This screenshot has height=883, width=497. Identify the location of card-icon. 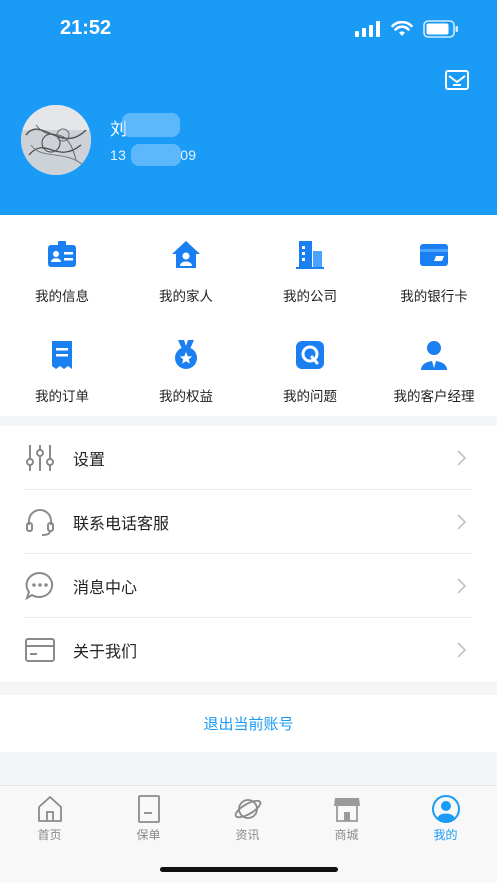
(40, 650).